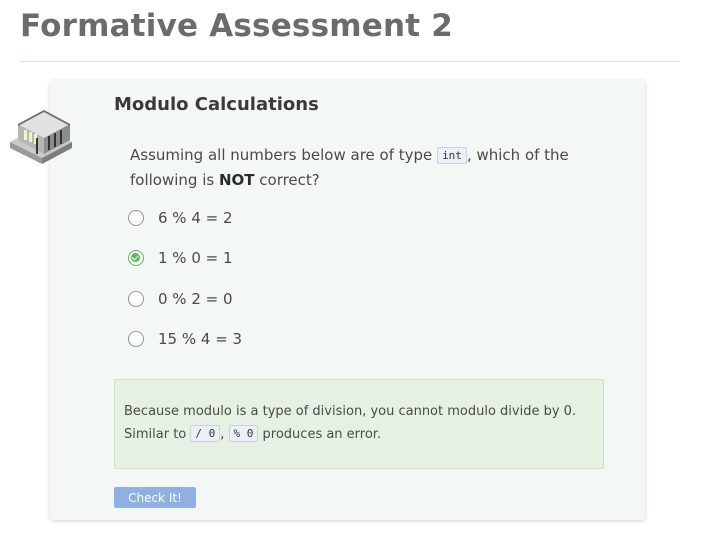 Image resolution: width=713 pixels, height=557 pixels. I want to click on inline-code: int, so click(452, 155).